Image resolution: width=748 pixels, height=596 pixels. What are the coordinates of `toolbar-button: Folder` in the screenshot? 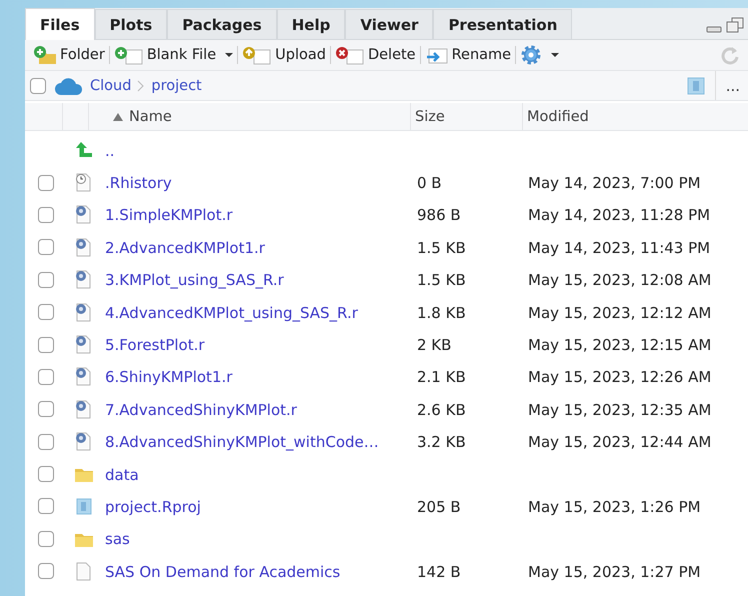 It's located at (69, 55).